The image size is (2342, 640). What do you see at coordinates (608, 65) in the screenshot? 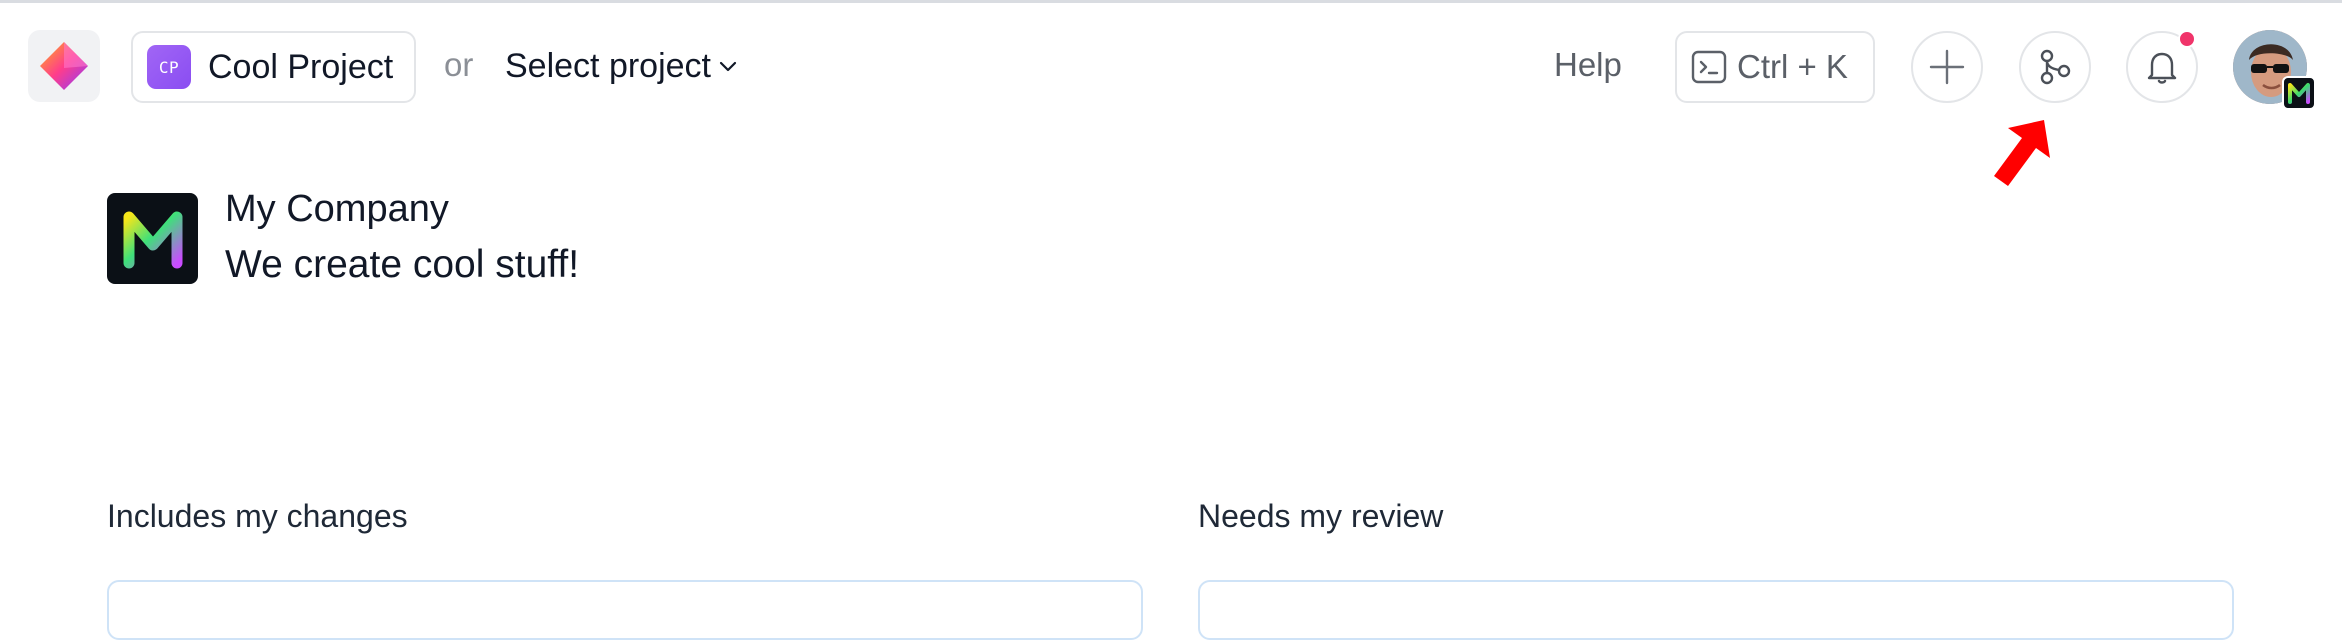
I see `select-project-label: Select project` at bounding box center [608, 65].